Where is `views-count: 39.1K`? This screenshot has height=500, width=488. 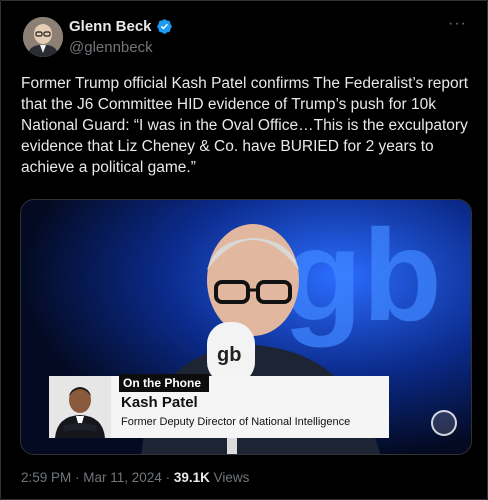
views-count: 39.1K is located at coordinates (191, 477).